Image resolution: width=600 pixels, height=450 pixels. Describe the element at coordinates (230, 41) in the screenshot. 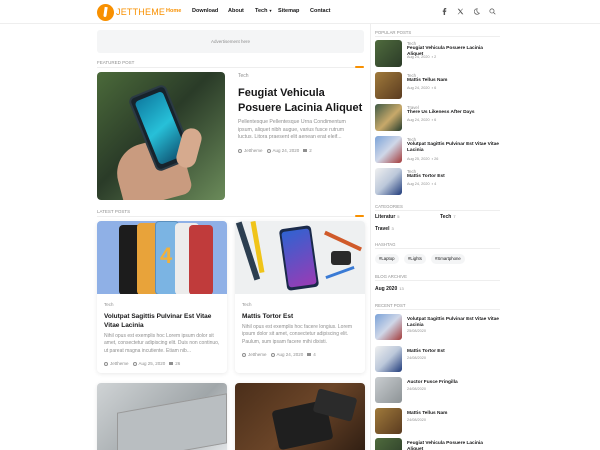

I see `advertisement-box: Advertisement here` at that location.